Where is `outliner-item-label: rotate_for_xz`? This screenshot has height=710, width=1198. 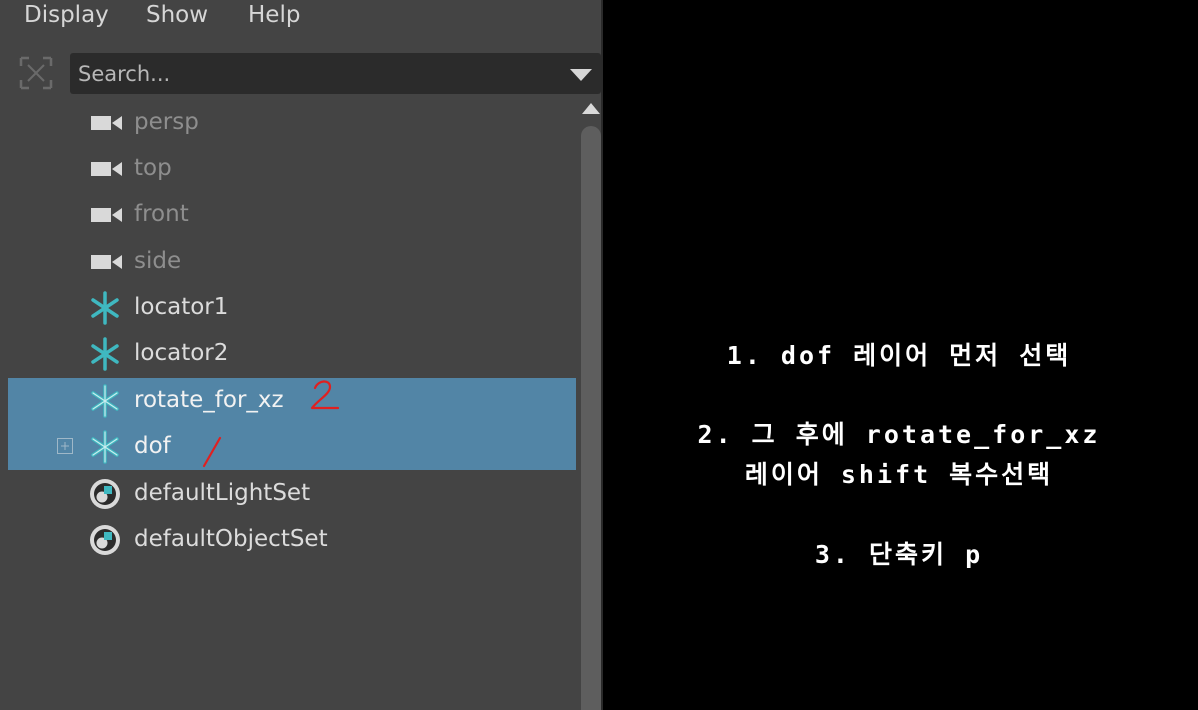 outliner-item-label: rotate_for_xz is located at coordinates (209, 400).